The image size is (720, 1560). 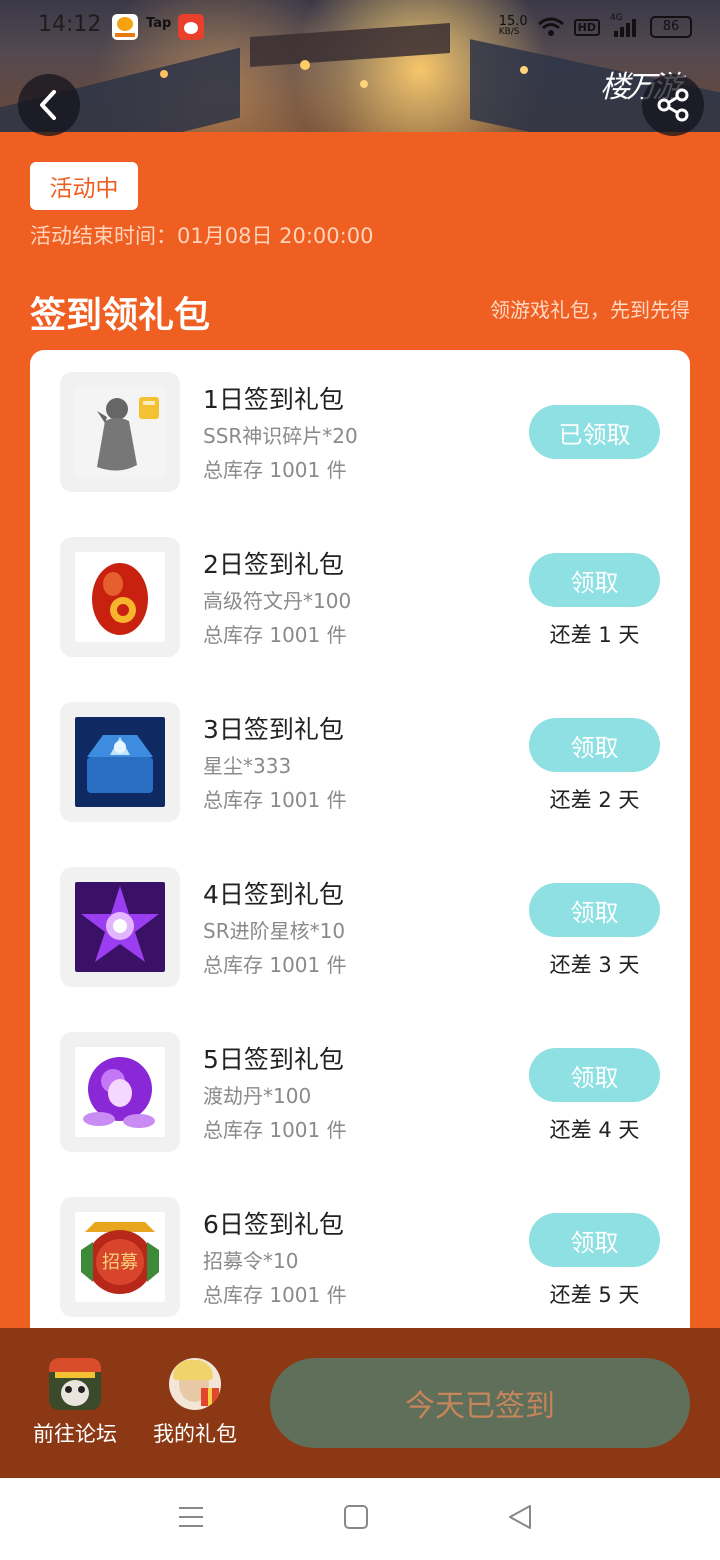 I want to click on signed-today-button: 今天已签到, so click(x=480, y=1403).